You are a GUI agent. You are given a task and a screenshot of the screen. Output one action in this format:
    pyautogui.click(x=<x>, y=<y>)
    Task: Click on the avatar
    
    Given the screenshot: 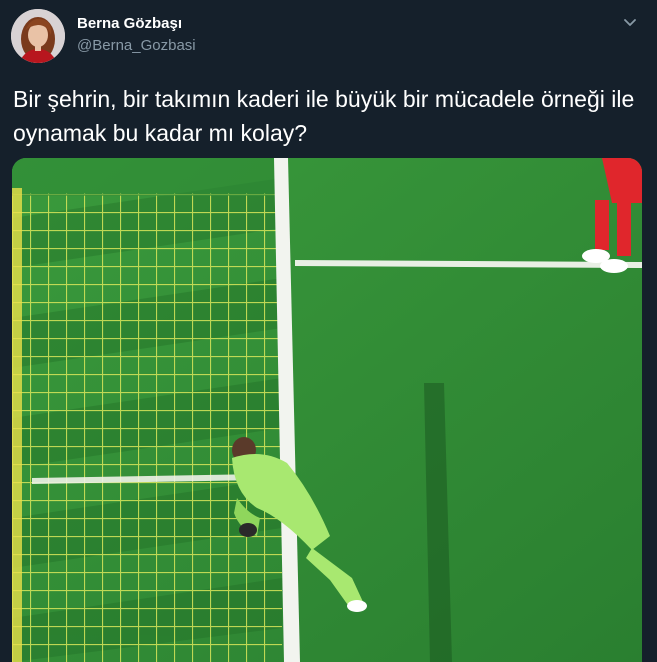 What is the action you would take?
    pyautogui.click(x=38, y=36)
    